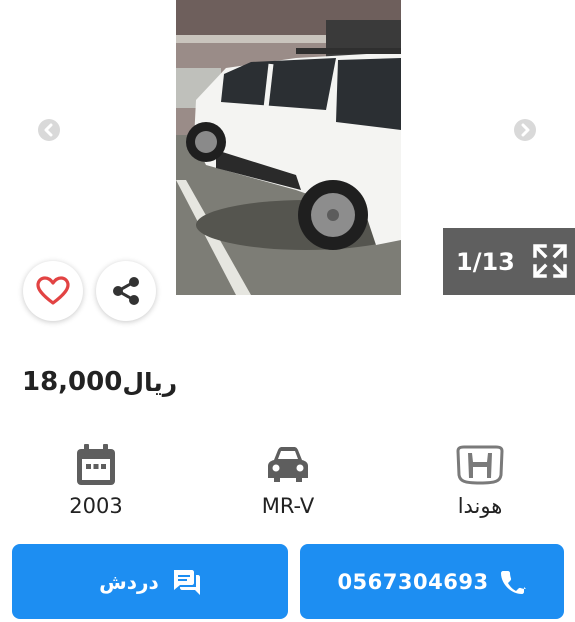 The height and width of the screenshot is (622, 575). I want to click on favorite-button, so click(53, 291).